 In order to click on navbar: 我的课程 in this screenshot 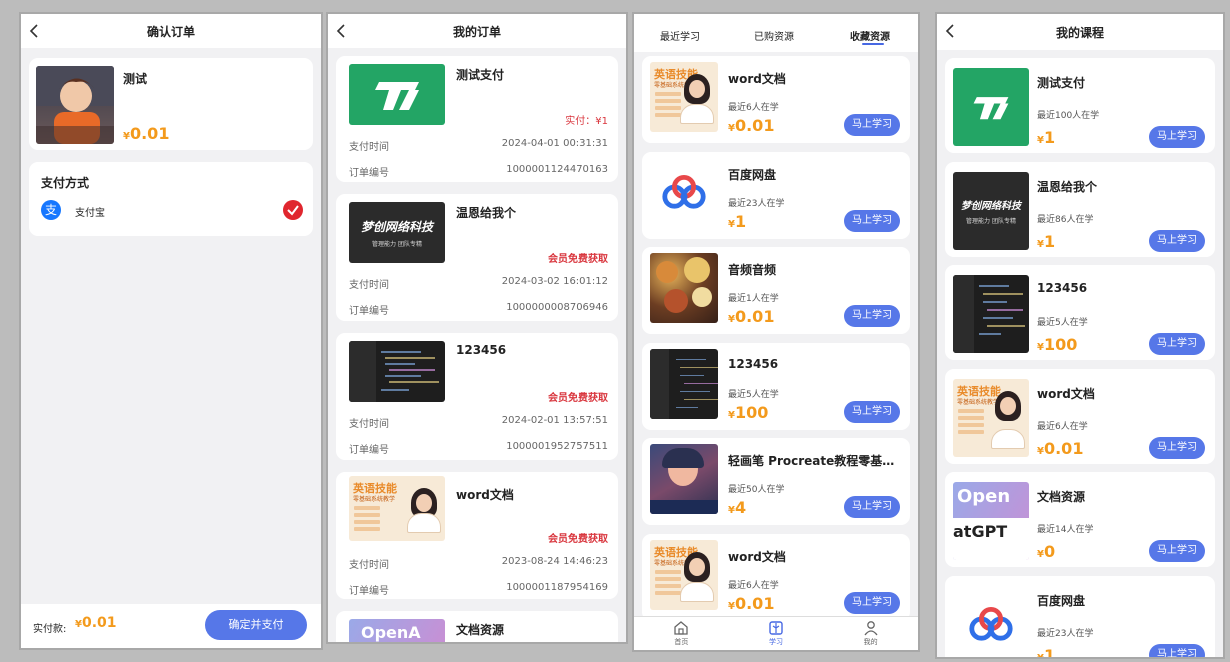, I will do `click(1080, 32)`.